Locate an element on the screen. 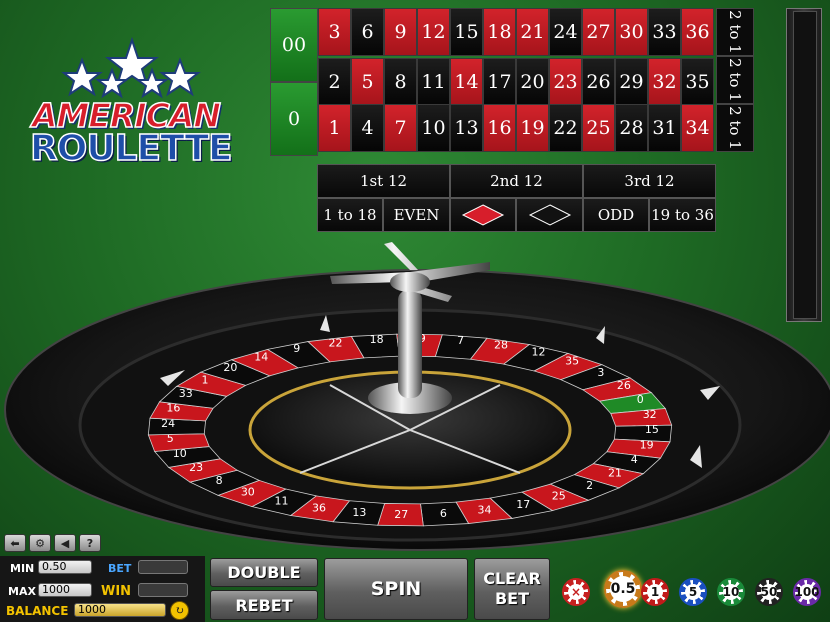 Image resolution: width=830 pixels, height=622 pixels. red-diamond-icon is located at coordinates (483, 215).